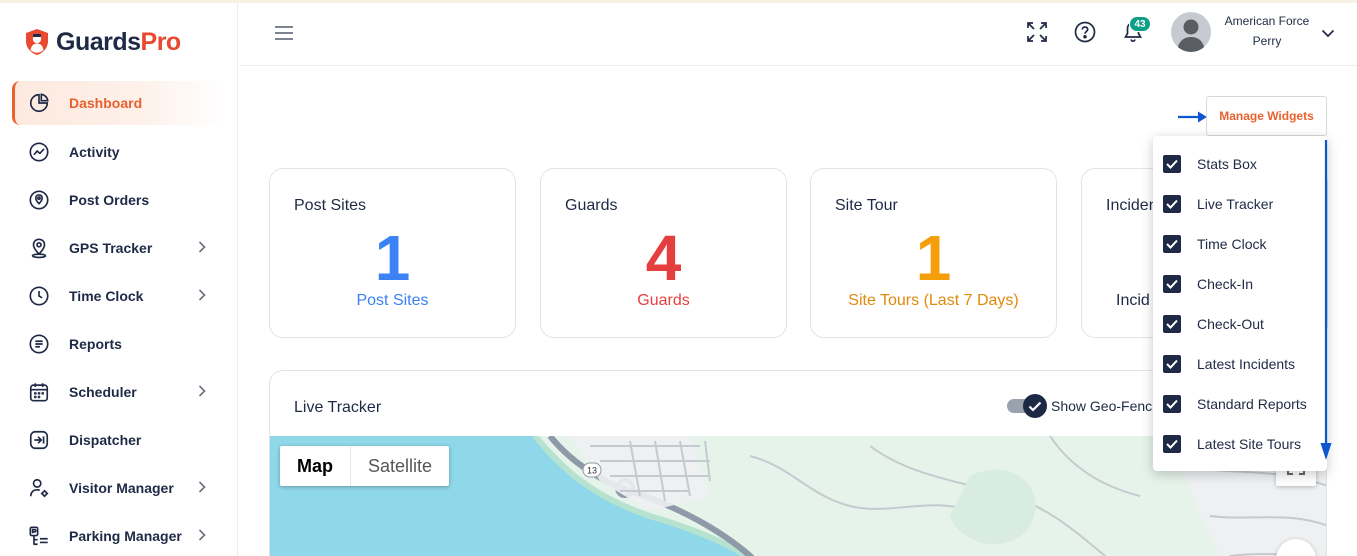 The height and width of the screenshot is (556, 1357). Describe the element at coordinates (39, 440) in the screenshot. I see `dispatch-arrow-icon` at that location.